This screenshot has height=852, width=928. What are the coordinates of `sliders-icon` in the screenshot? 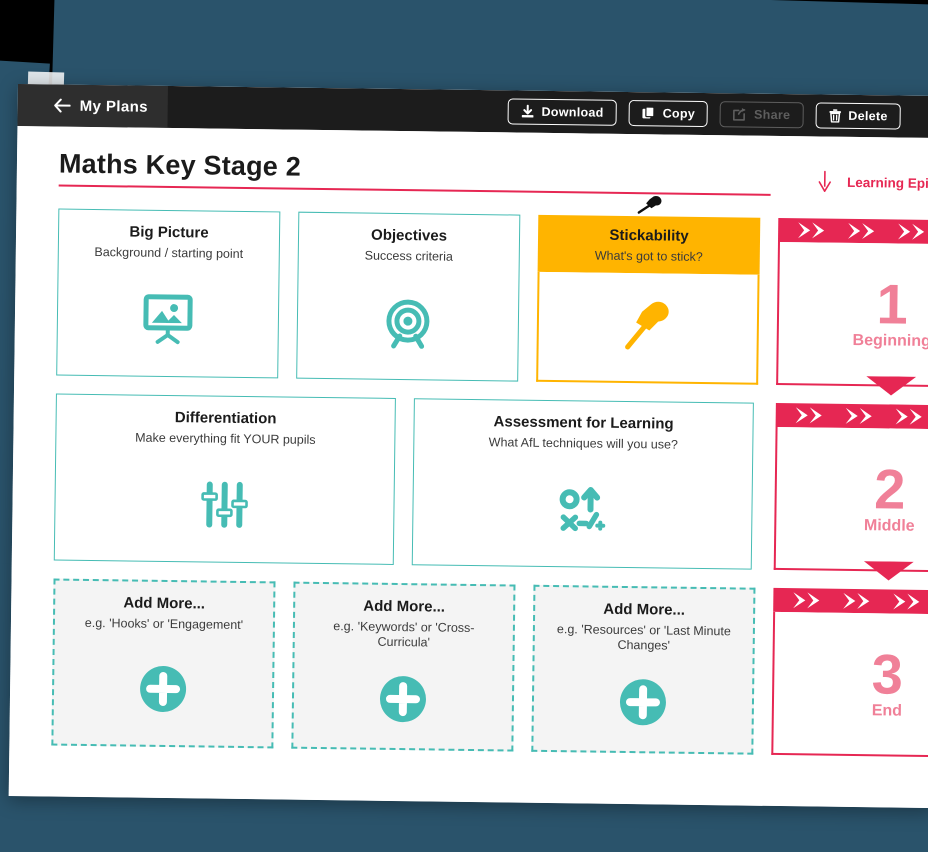 It's located at (224, 504).